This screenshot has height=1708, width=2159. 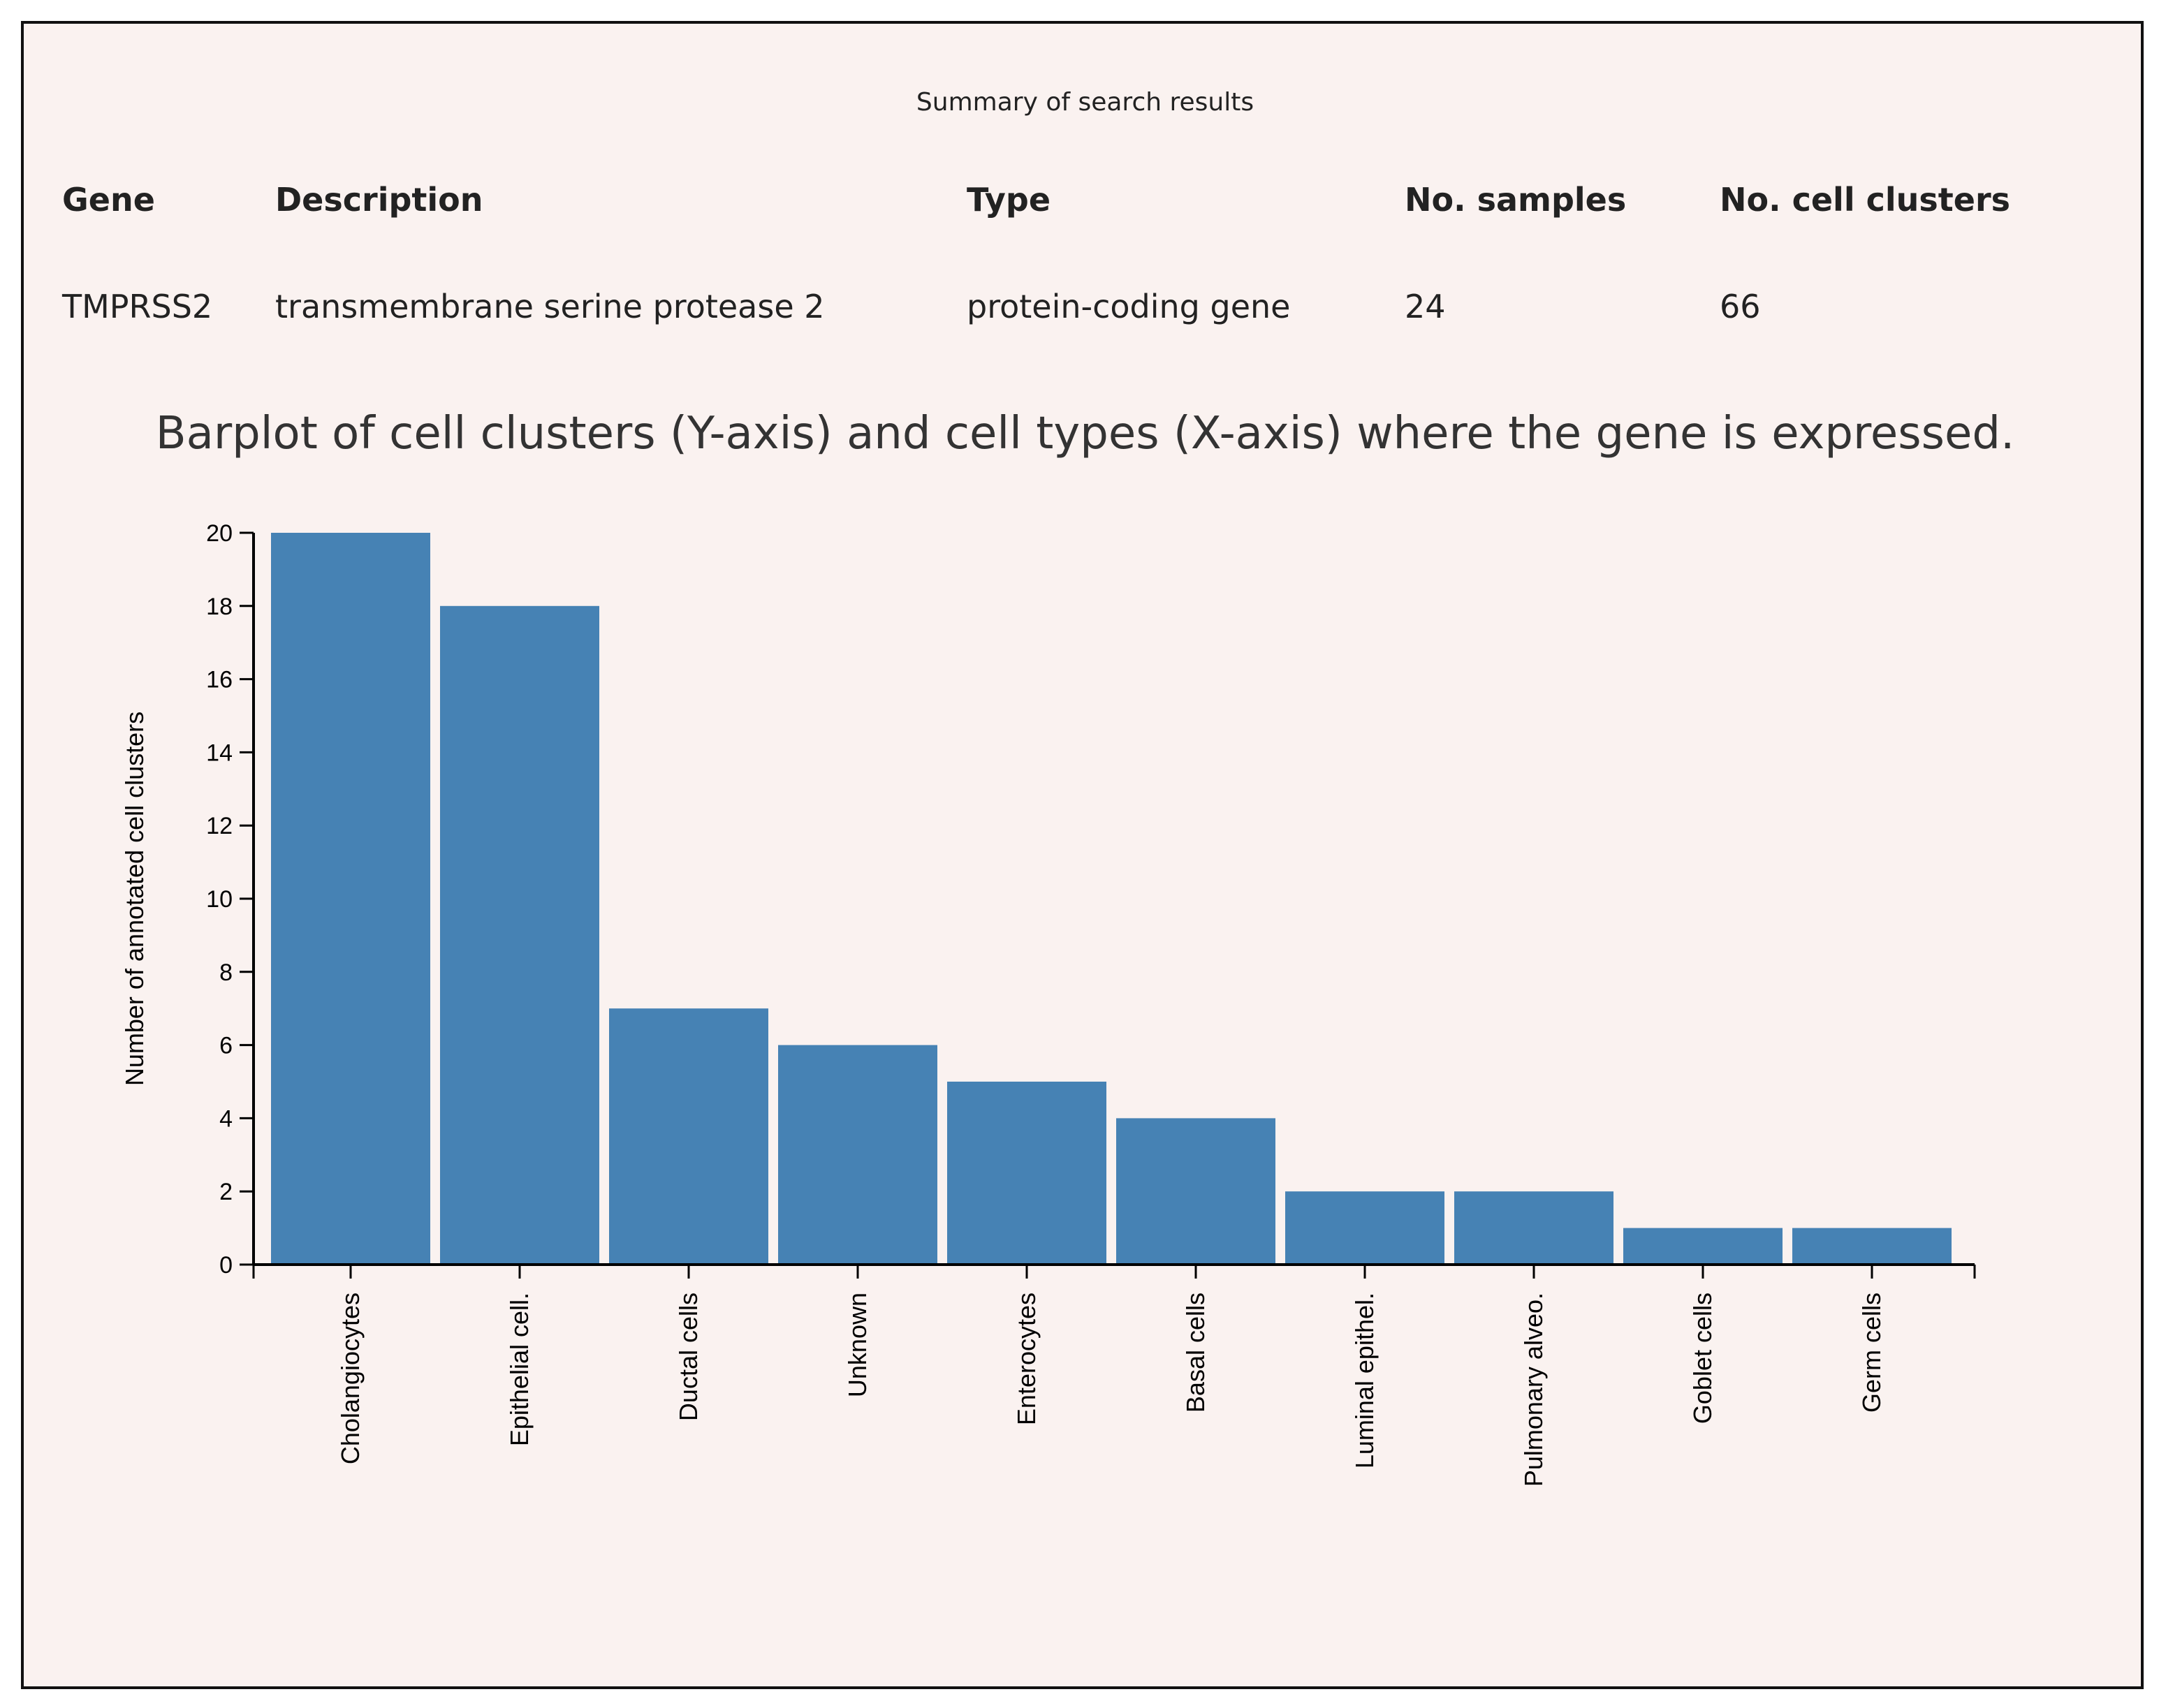 I want to click on y-tick-label: 12, so click(x=219, y=826).